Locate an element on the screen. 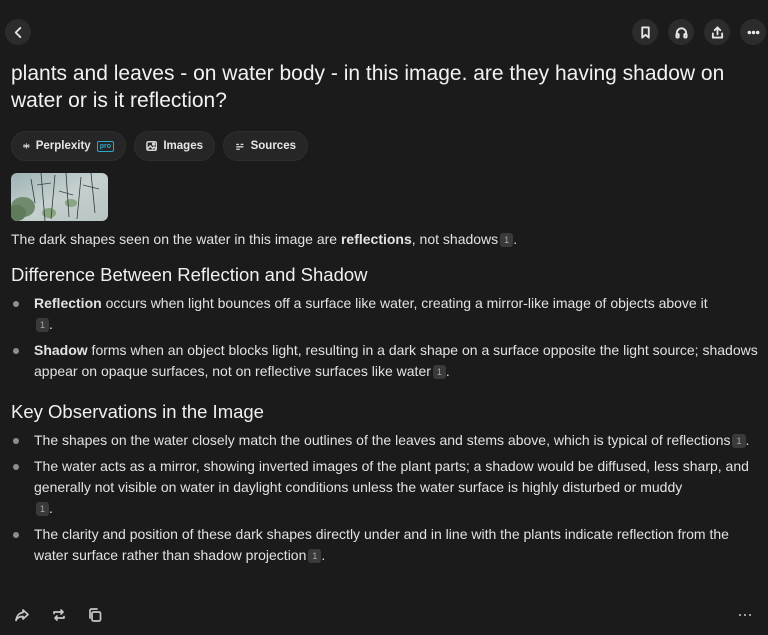 The width and height of the screenshot is (768, 635). pro-badge: pro is located at coordinates (105, 146).